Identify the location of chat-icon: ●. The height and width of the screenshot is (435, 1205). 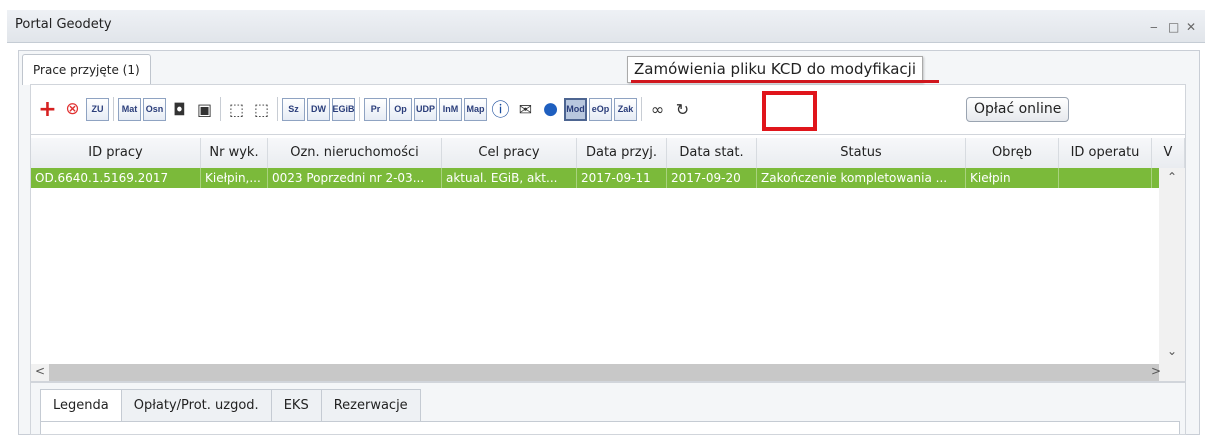
(550, 109).